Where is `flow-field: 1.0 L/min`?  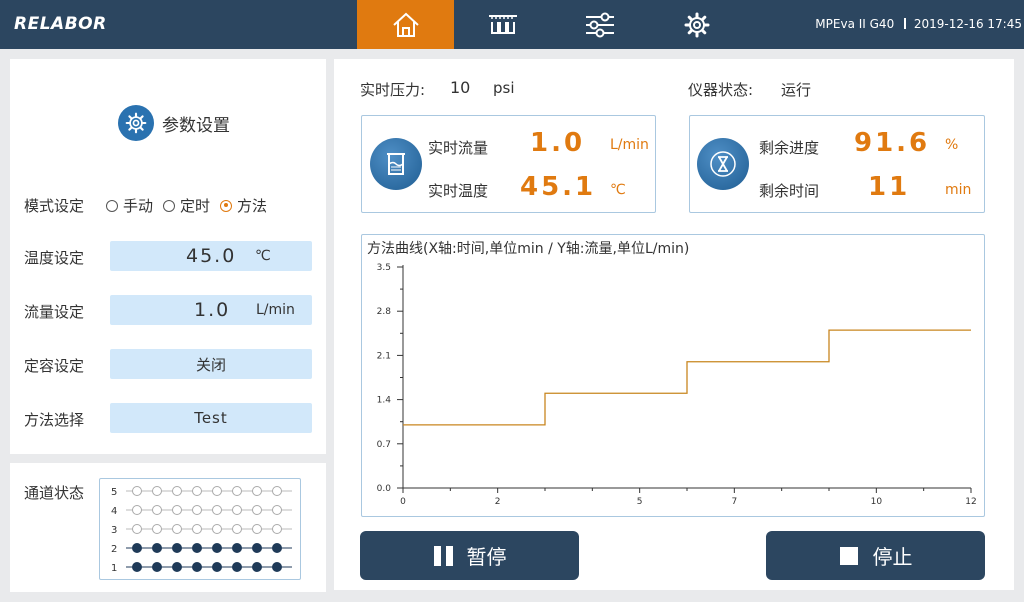
flow-field: 1.0 L/min is located at coordinates (211, 310).